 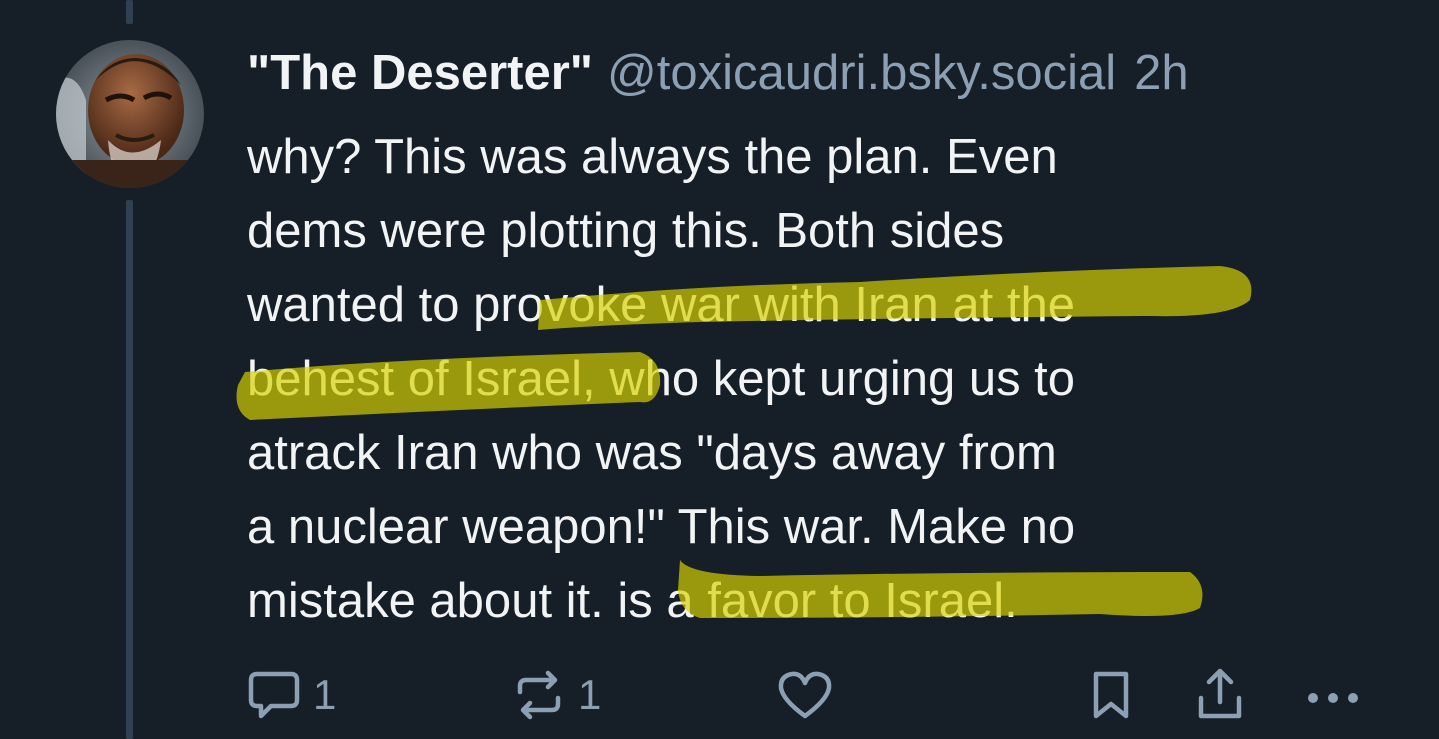 I want to click on post-text-line: a nuclear weapon!" This war. Make no, so click(x=661, y=527).